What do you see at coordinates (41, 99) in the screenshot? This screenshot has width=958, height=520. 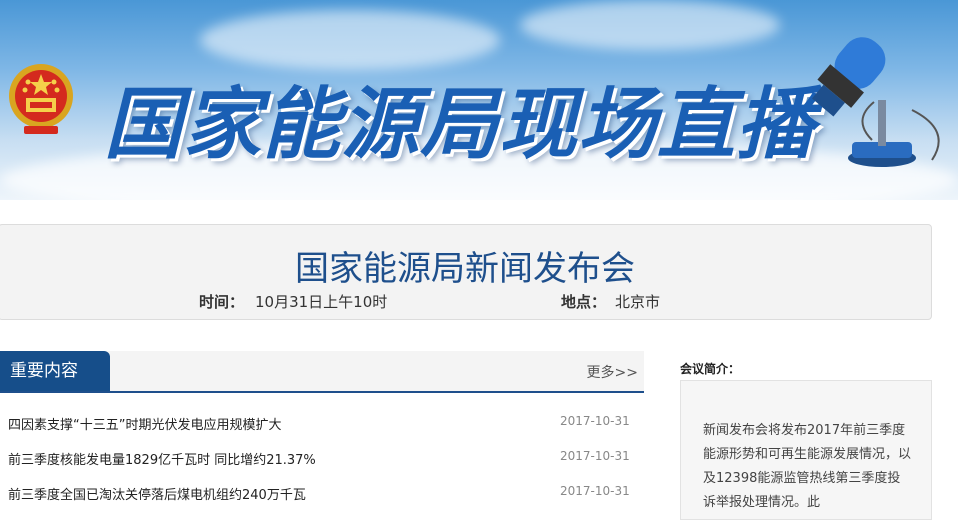 I see `national-emblem-icon` at bounding box center [41, 99].